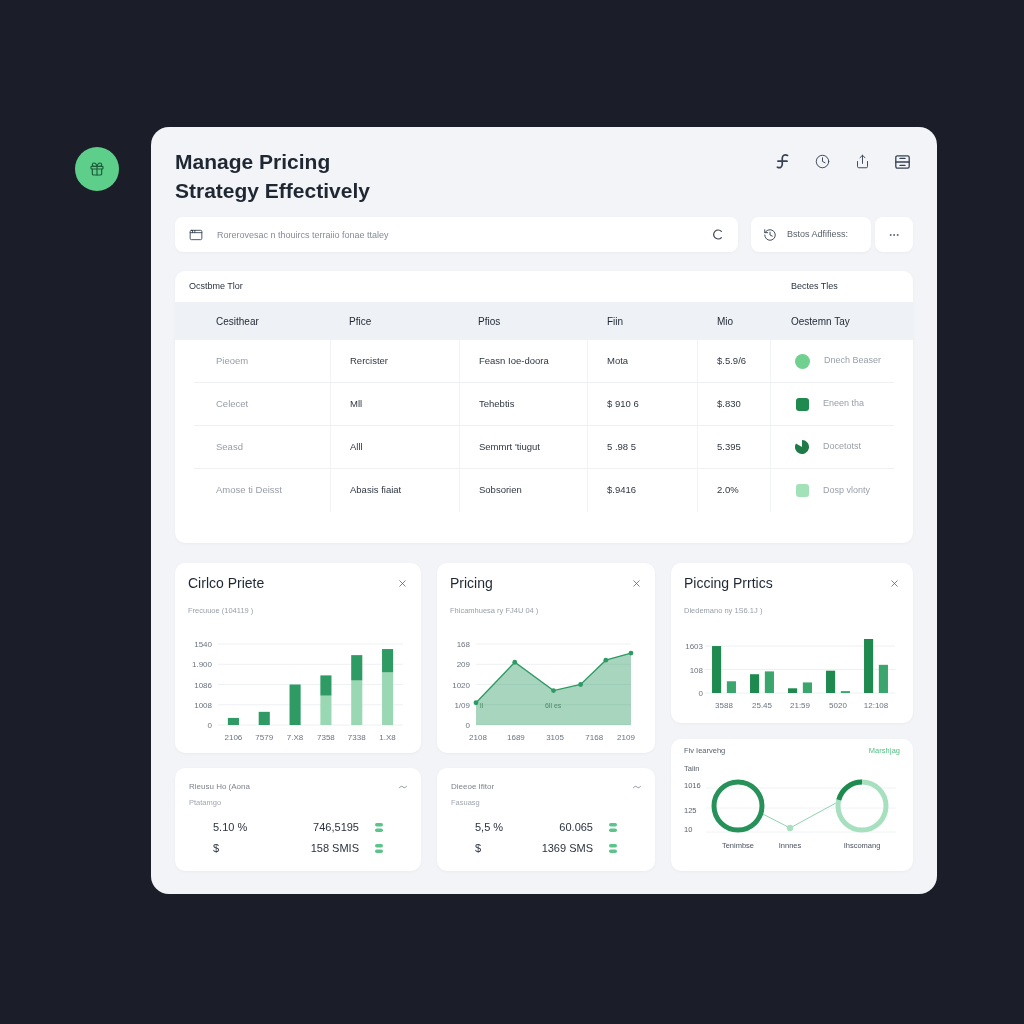 The width and height of the screenshot is (1024, 1024). I want to click on status-label: Dnech Beaser, so click(853, 361).